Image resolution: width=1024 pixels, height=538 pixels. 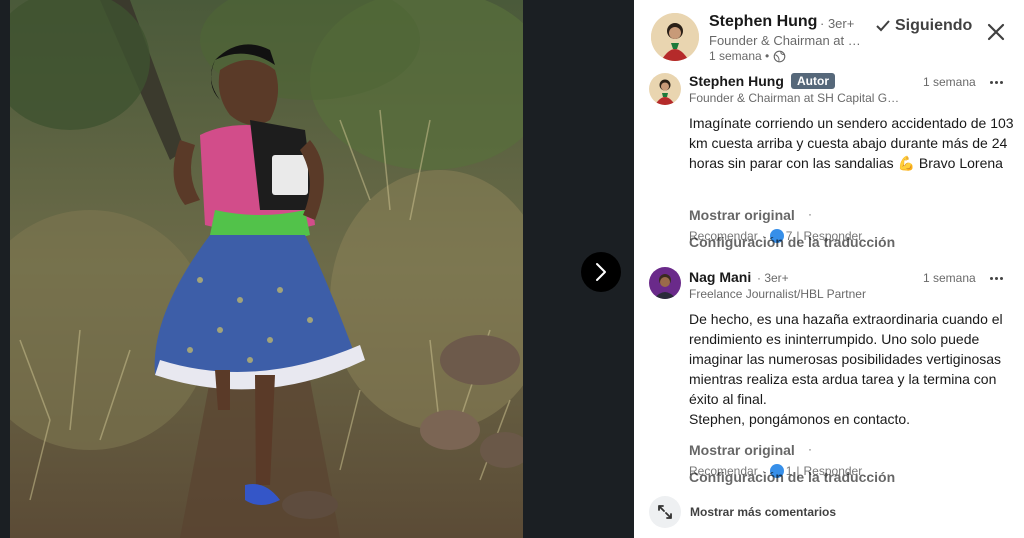 What do you see at coordinates (763, 512) in the screenshot?
I see `show-more-comments-label: Mostrar más comentarios` at bounding box center [763, 512].